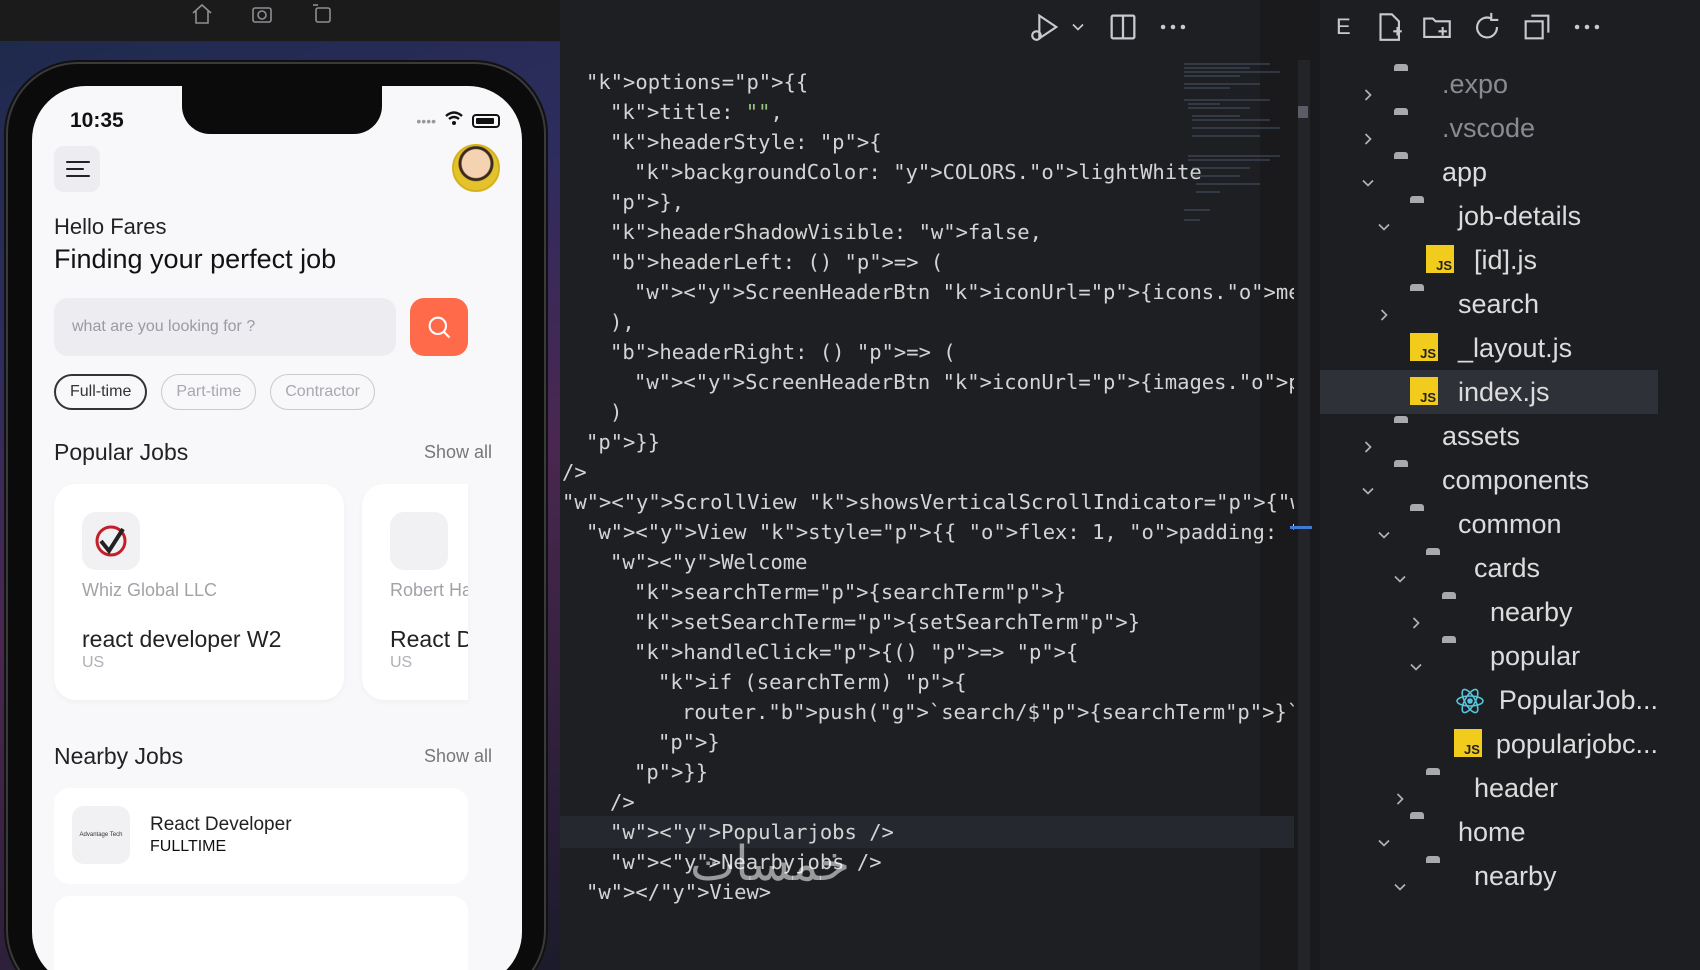 The image size is (1700, 970). I want to click on code-line: "k">title: "",, so click(696, 112).